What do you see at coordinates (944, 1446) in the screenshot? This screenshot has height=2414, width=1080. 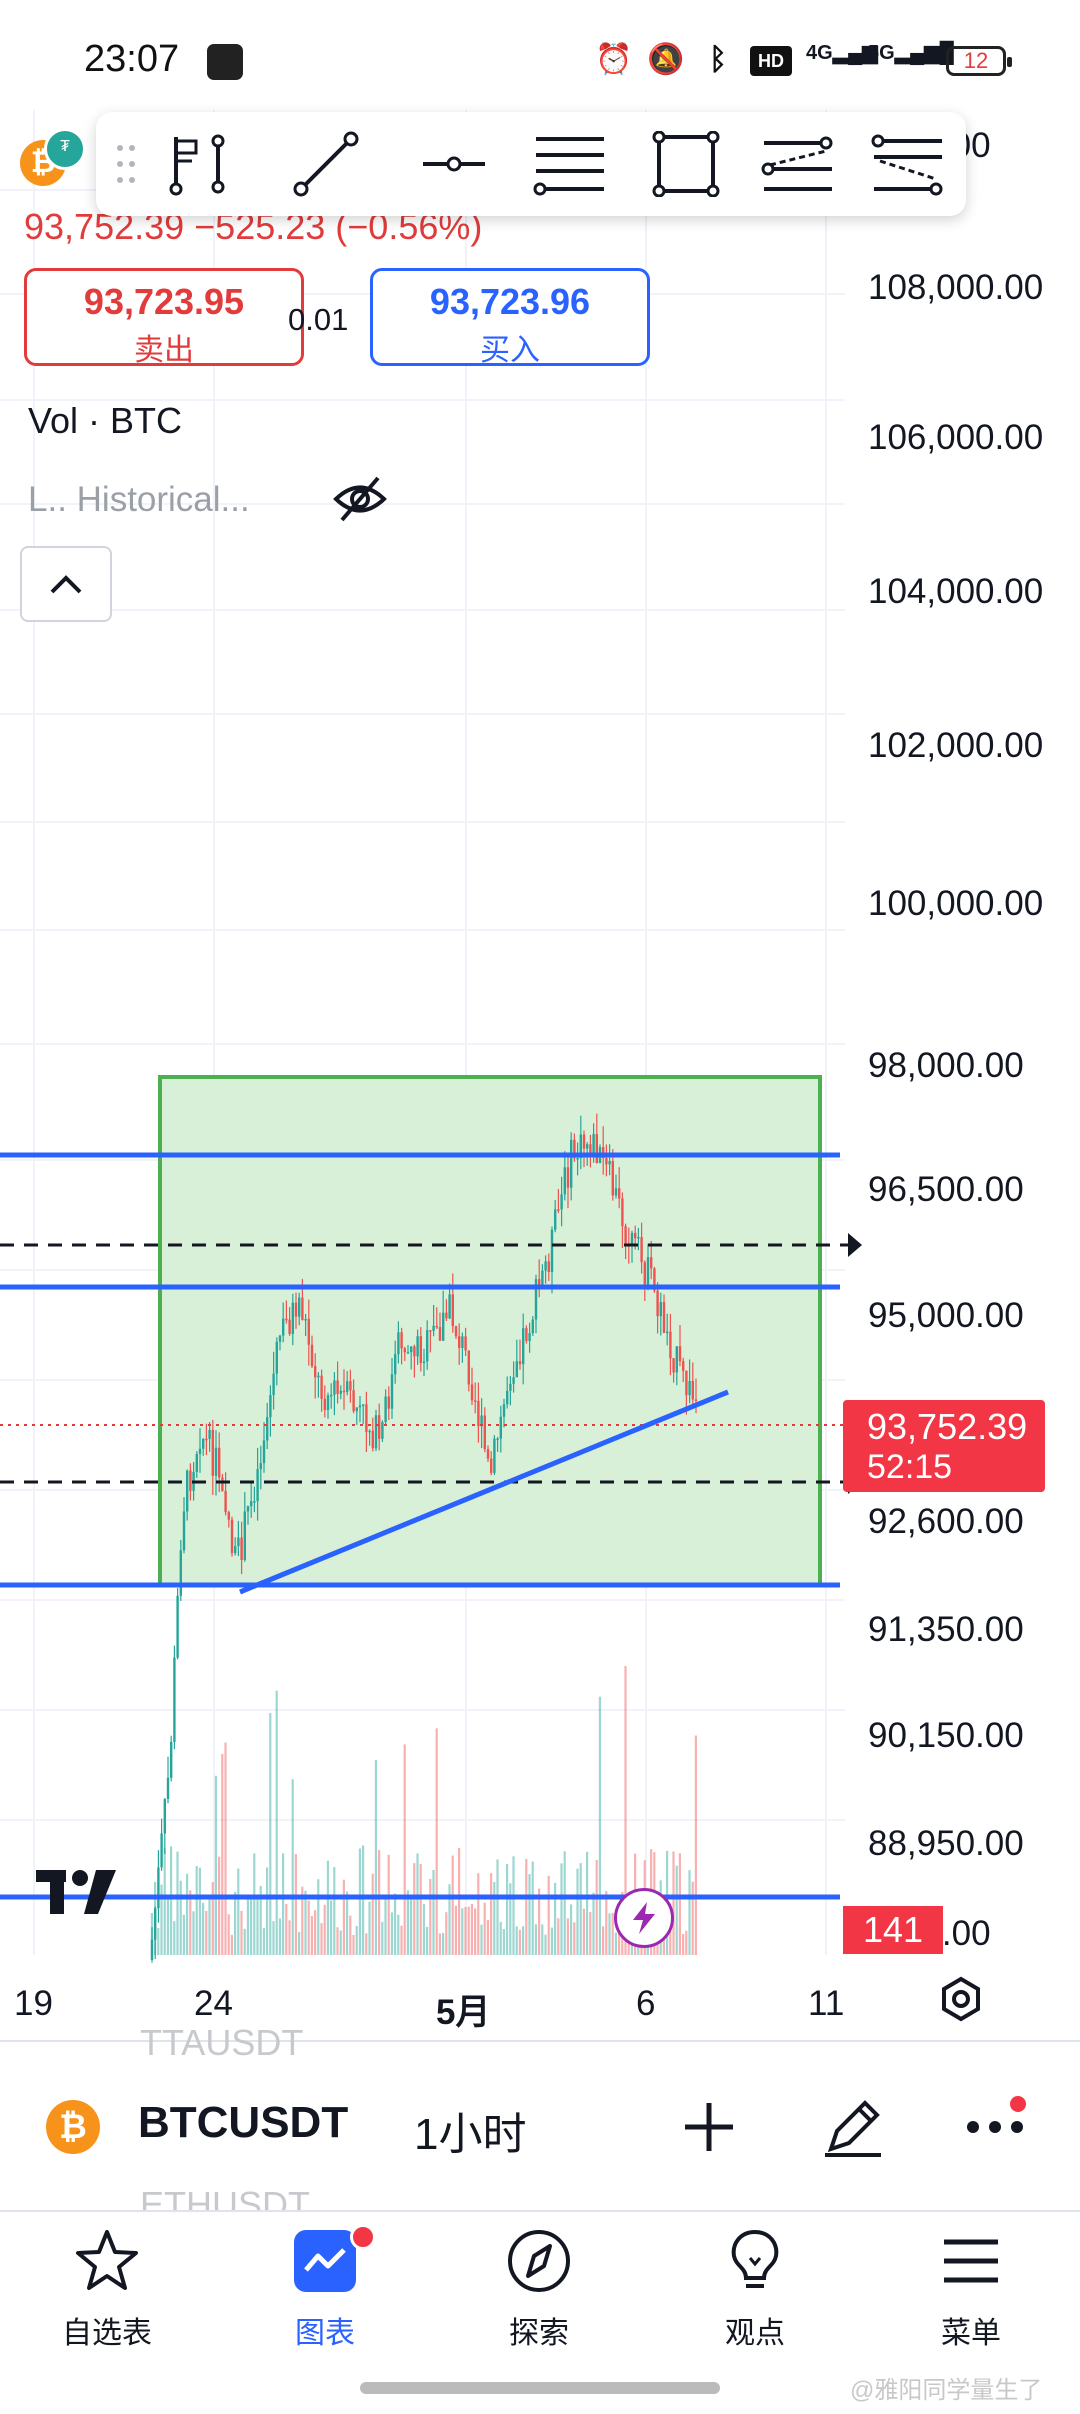 I see `current-price-tag: 93,752.39 52:15` at bounding box center [944, 1446].